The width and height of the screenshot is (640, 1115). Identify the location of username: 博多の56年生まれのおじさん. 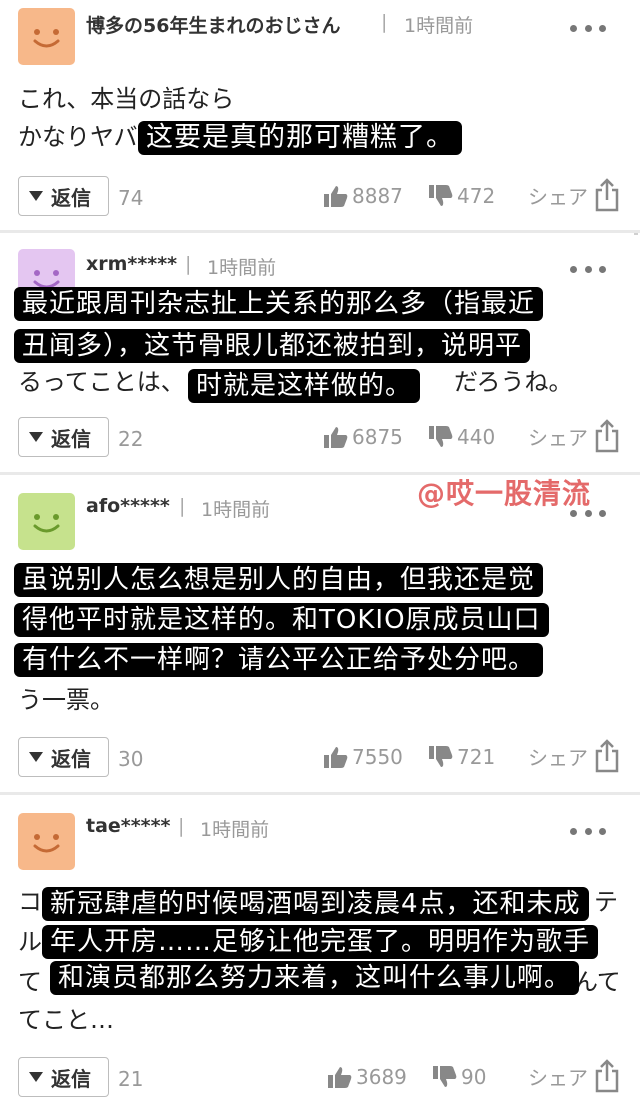
(213, 24).